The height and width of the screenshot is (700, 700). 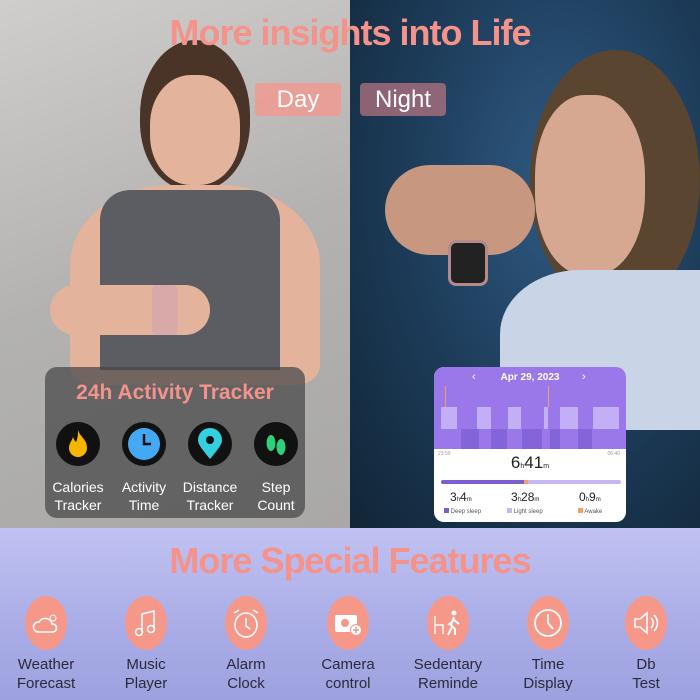 I want to click on activity-item-time: Activity Time, so click(x=144, y=468).